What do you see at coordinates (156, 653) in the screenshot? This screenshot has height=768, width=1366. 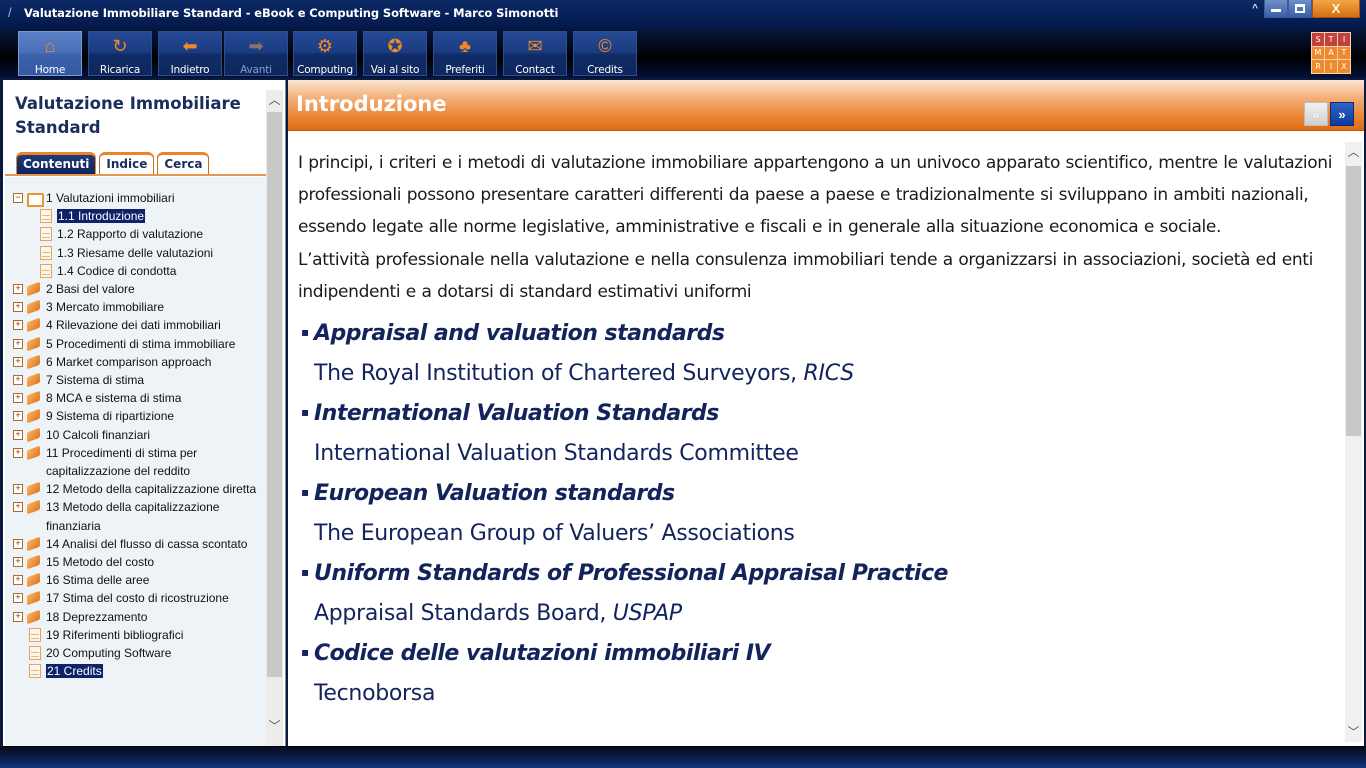 I see `tree-item-label: 20 Computing Software` at bounding box center [156, 653].